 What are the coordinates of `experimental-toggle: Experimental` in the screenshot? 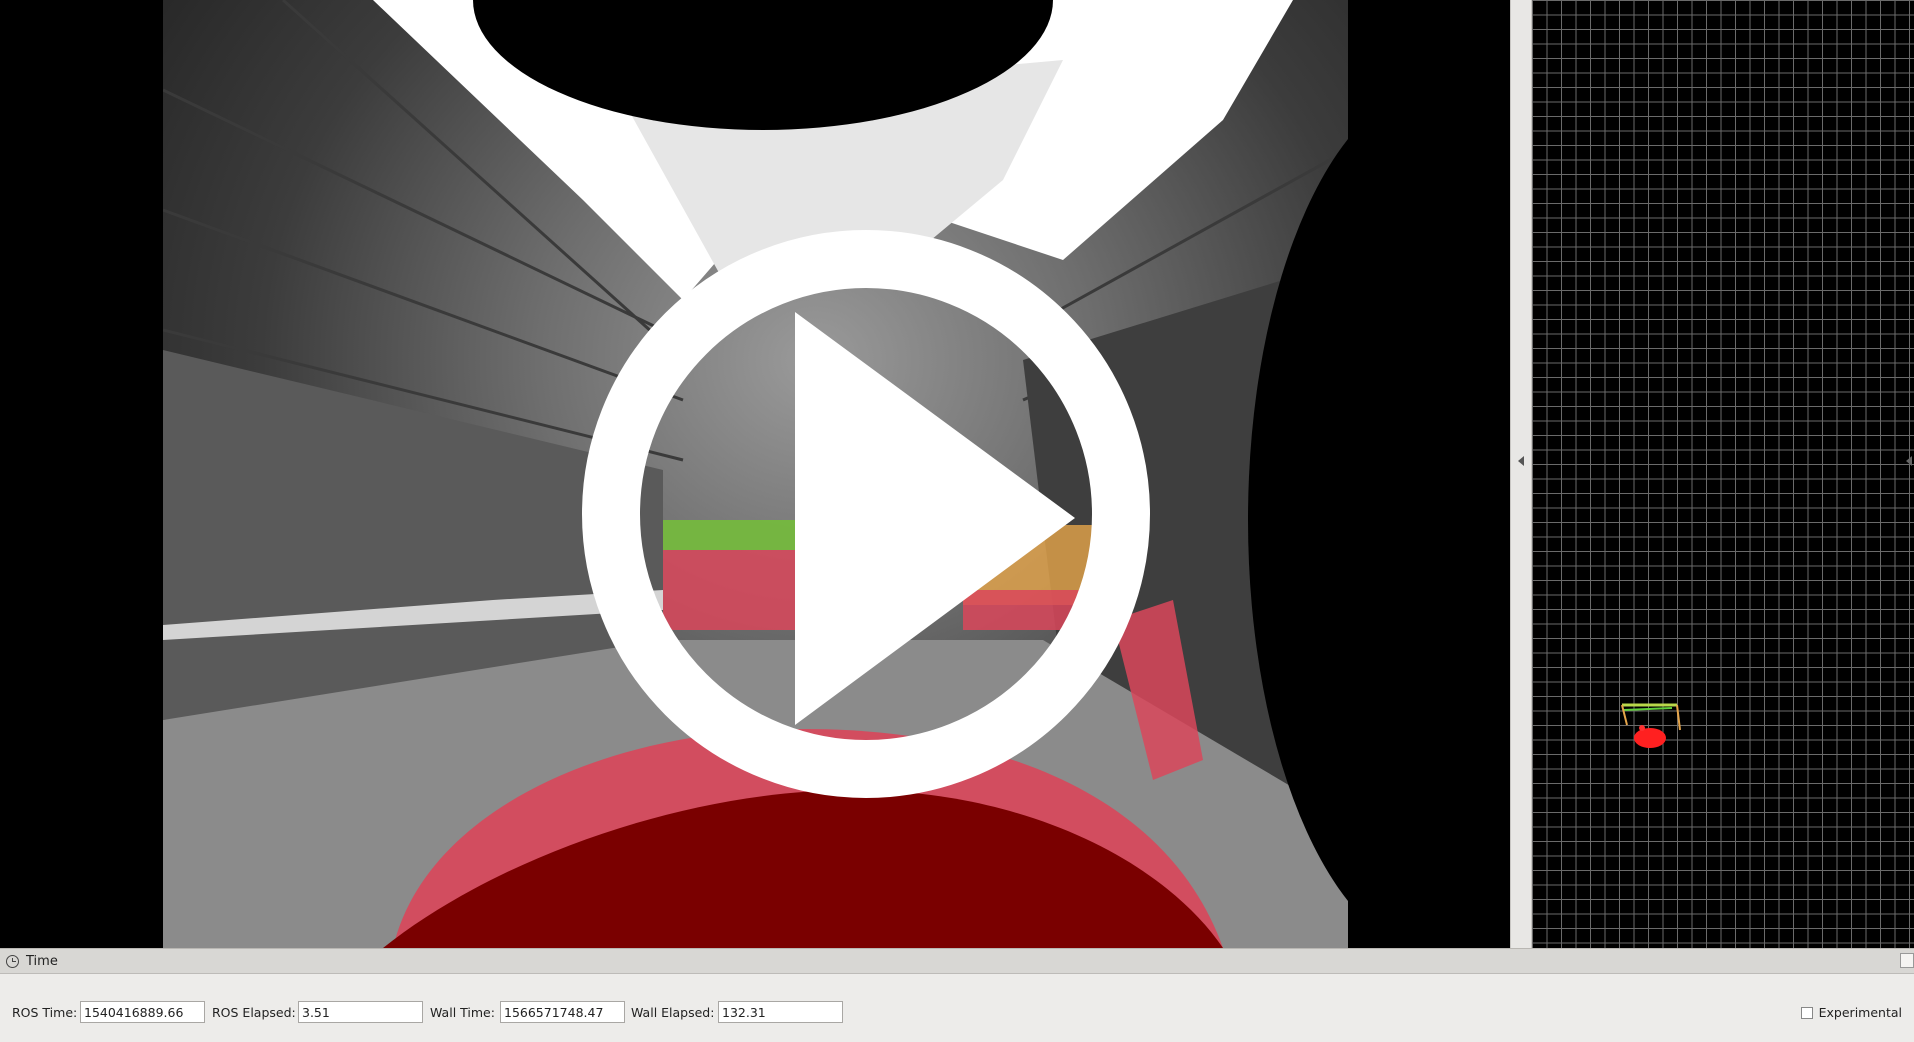 It's located at (1851, 1012).